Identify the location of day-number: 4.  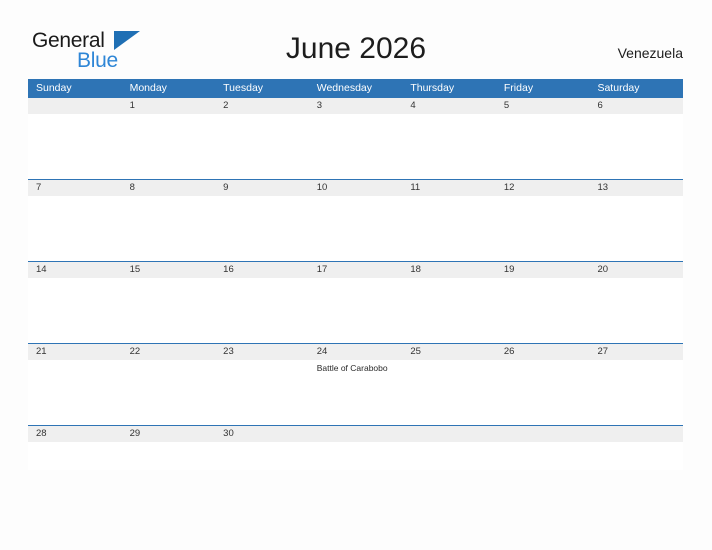
(449, 106).